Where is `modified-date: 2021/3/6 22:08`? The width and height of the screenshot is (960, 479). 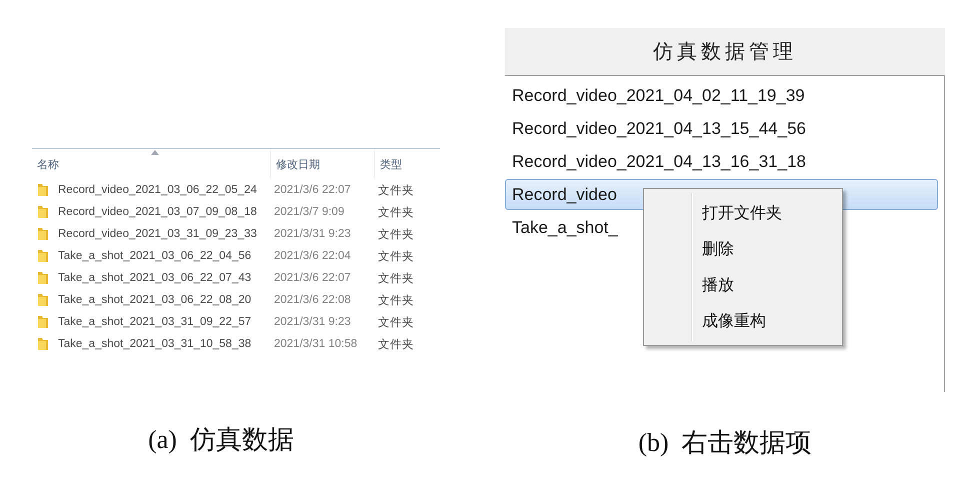 modified-date: 2021/3/6 22:08 is located at coordinates (312, 300).